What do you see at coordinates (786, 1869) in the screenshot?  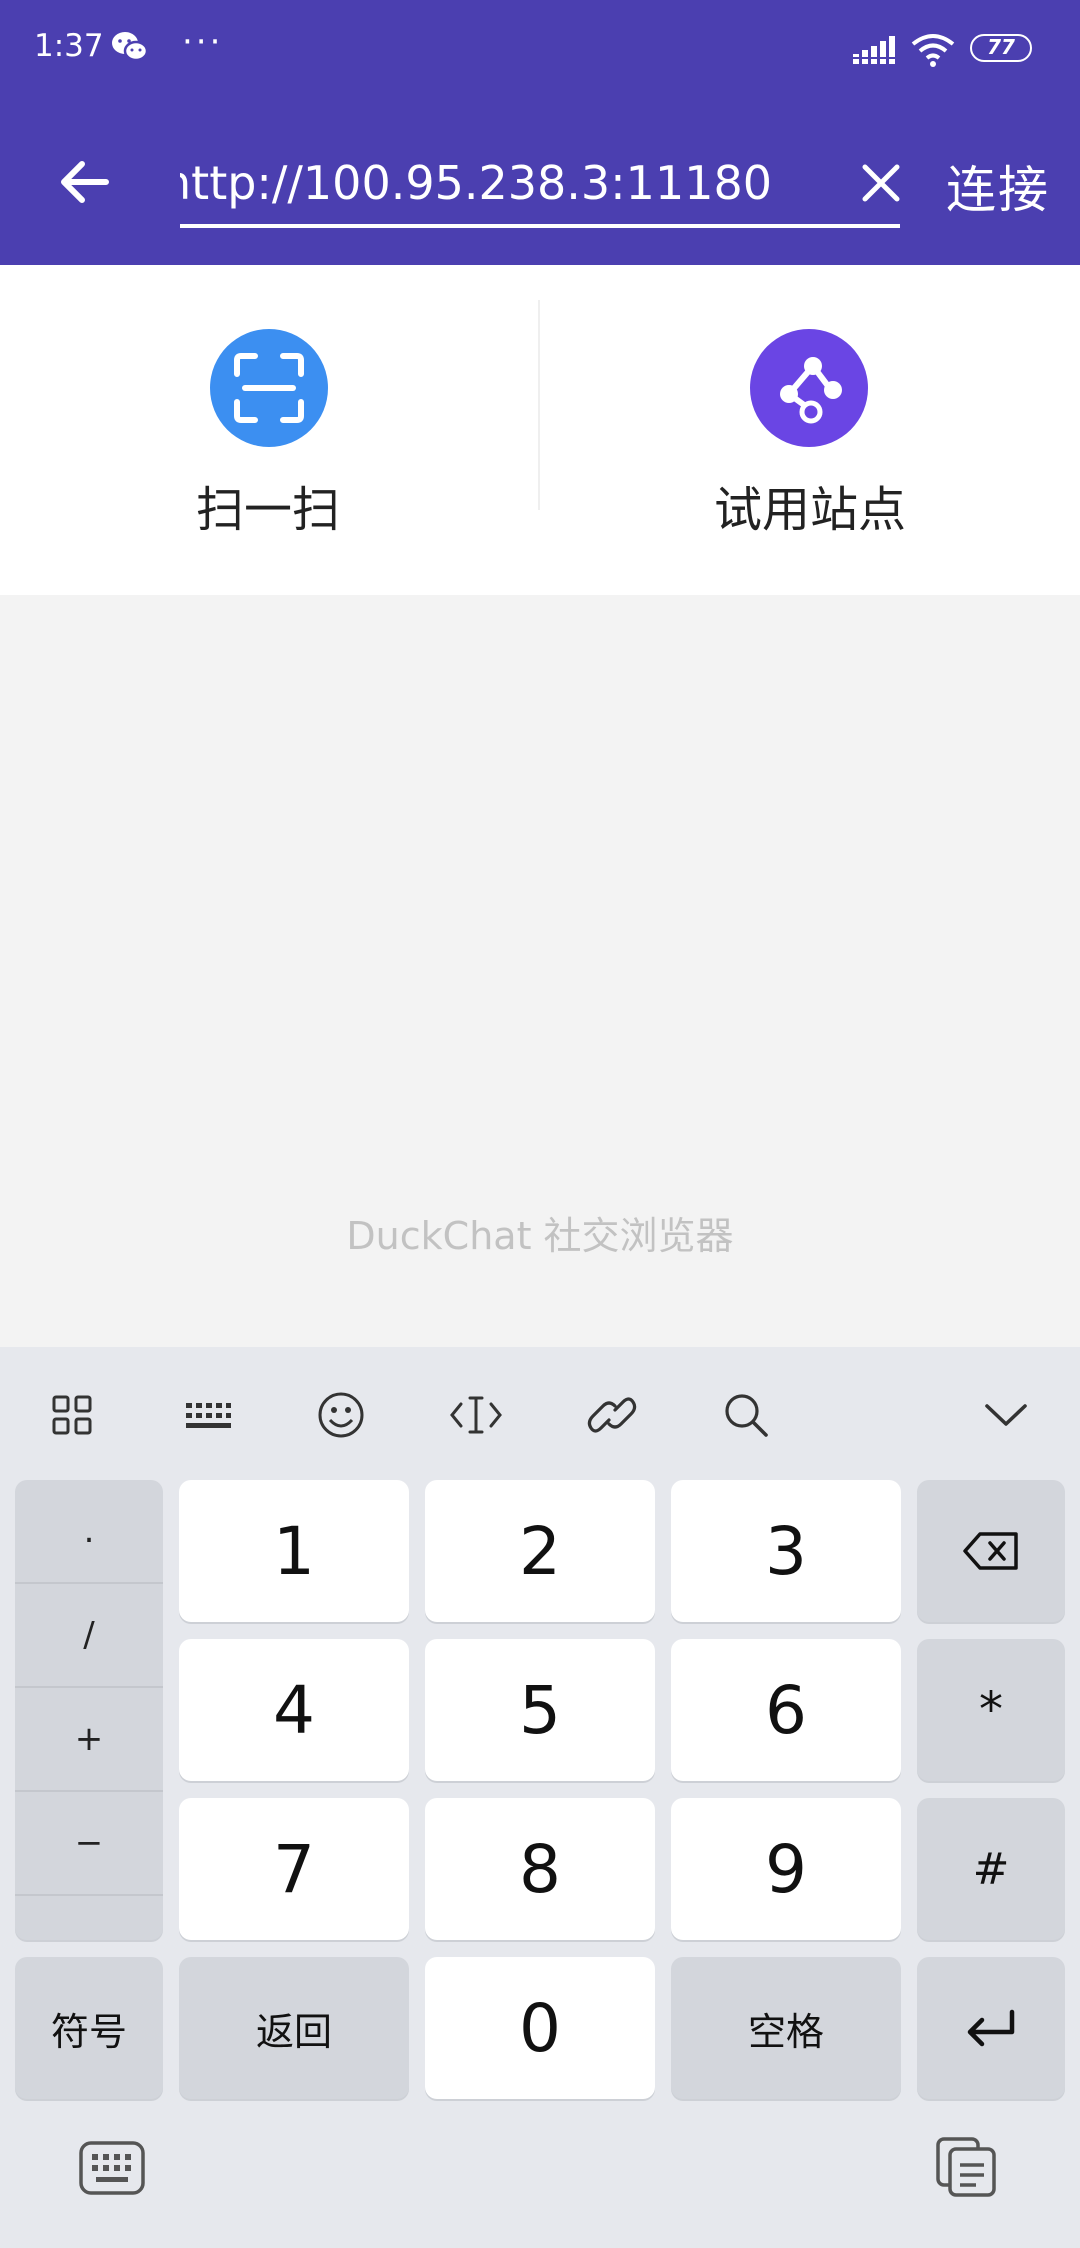 I see `key-9: 9` at bounding box center [786, 1869].